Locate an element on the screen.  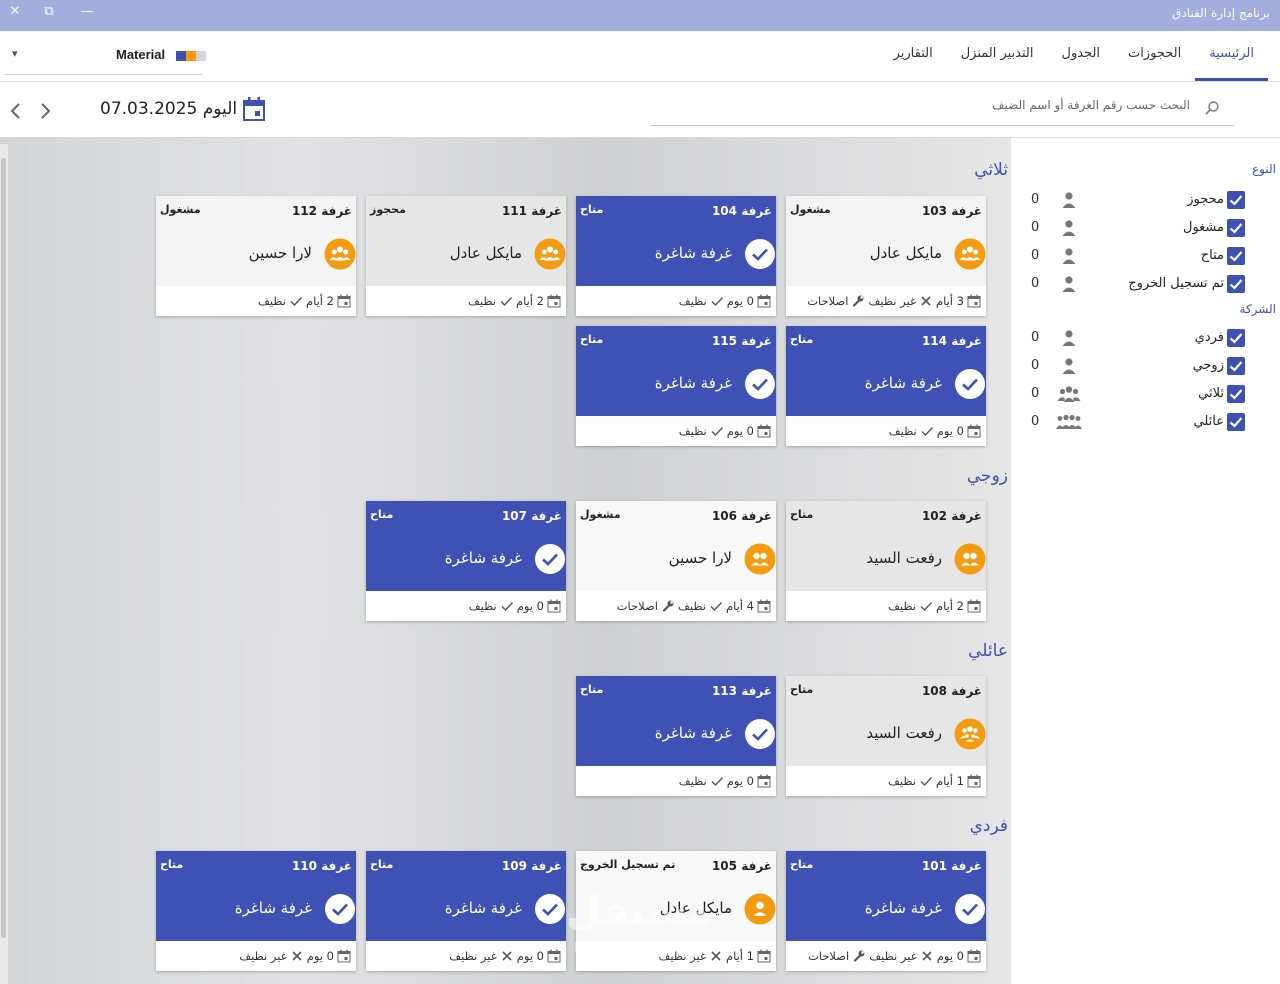
room-card: غرفة 113 متاح غرفة شاغرة 0 يوم نظيف is located at coordinates (676, 736).